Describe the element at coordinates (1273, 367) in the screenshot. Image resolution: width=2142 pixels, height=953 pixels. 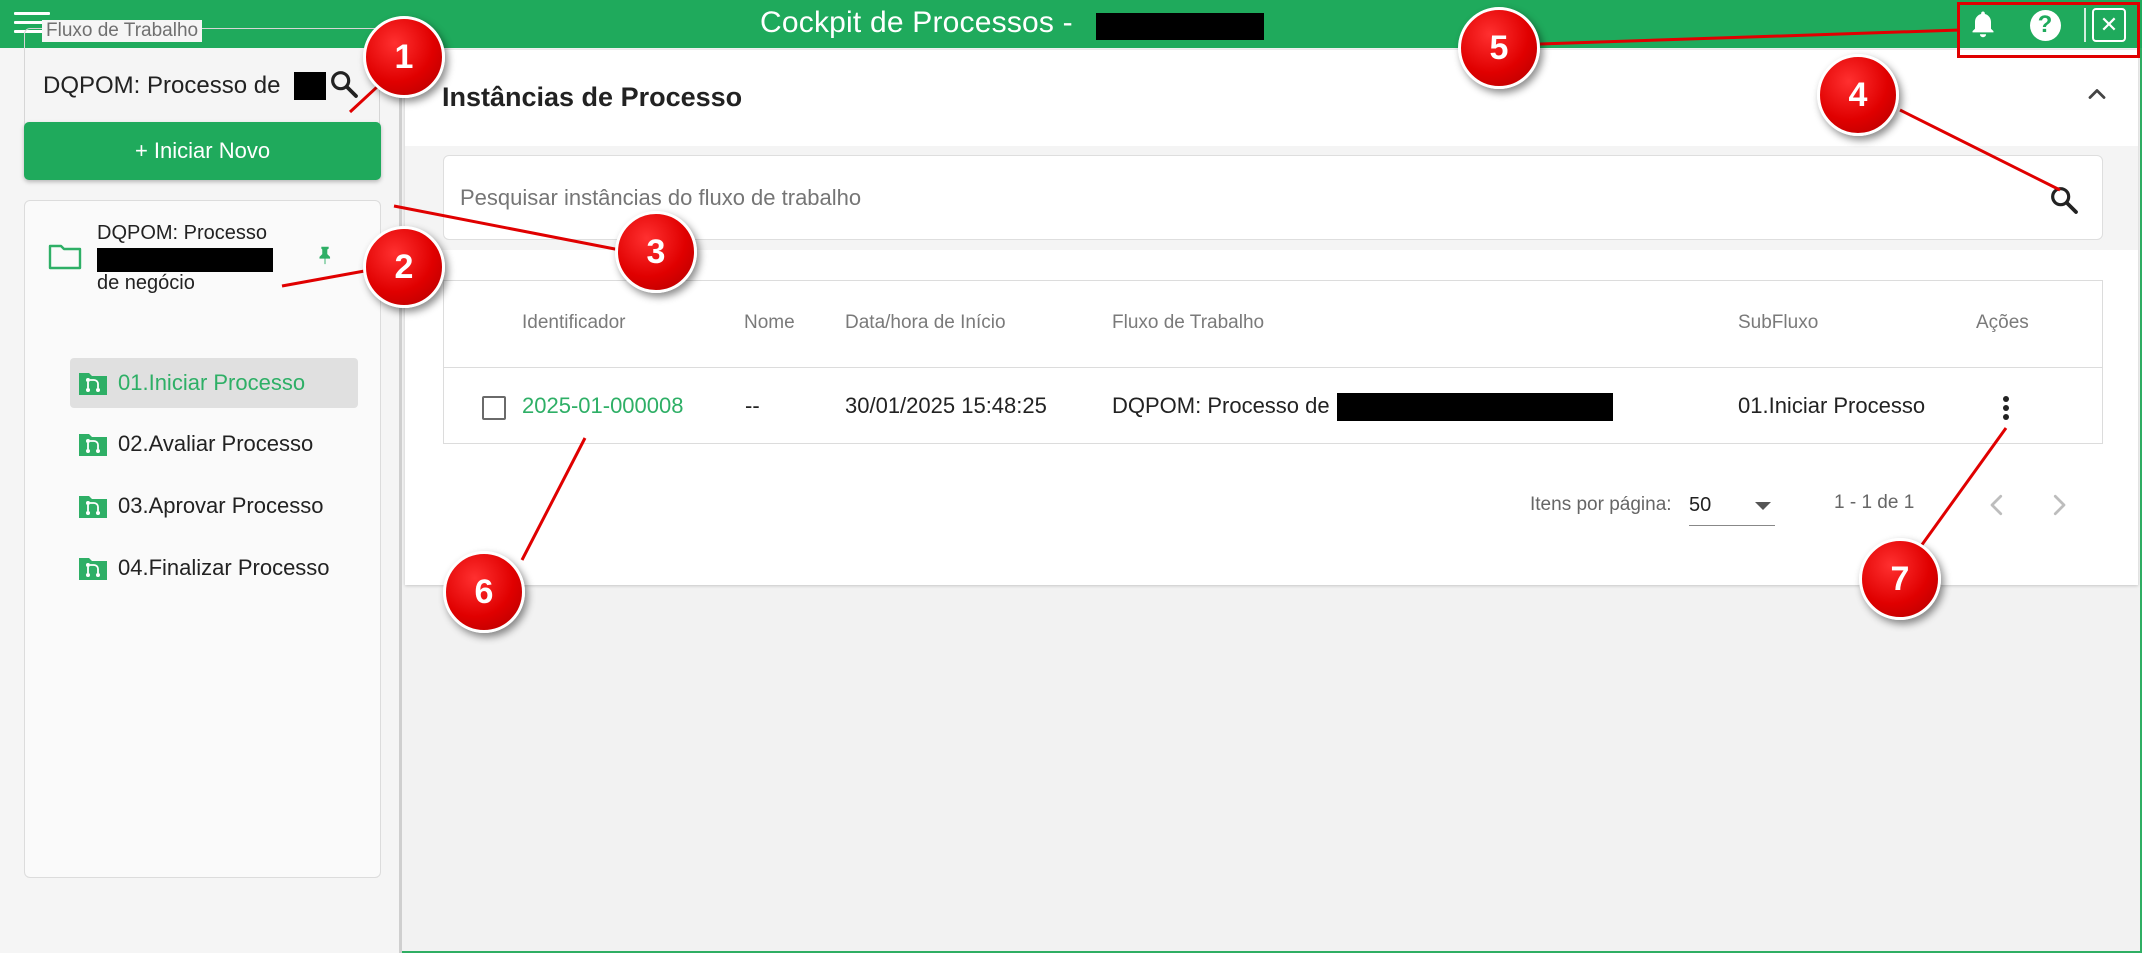
I see `header-divider` at that location.